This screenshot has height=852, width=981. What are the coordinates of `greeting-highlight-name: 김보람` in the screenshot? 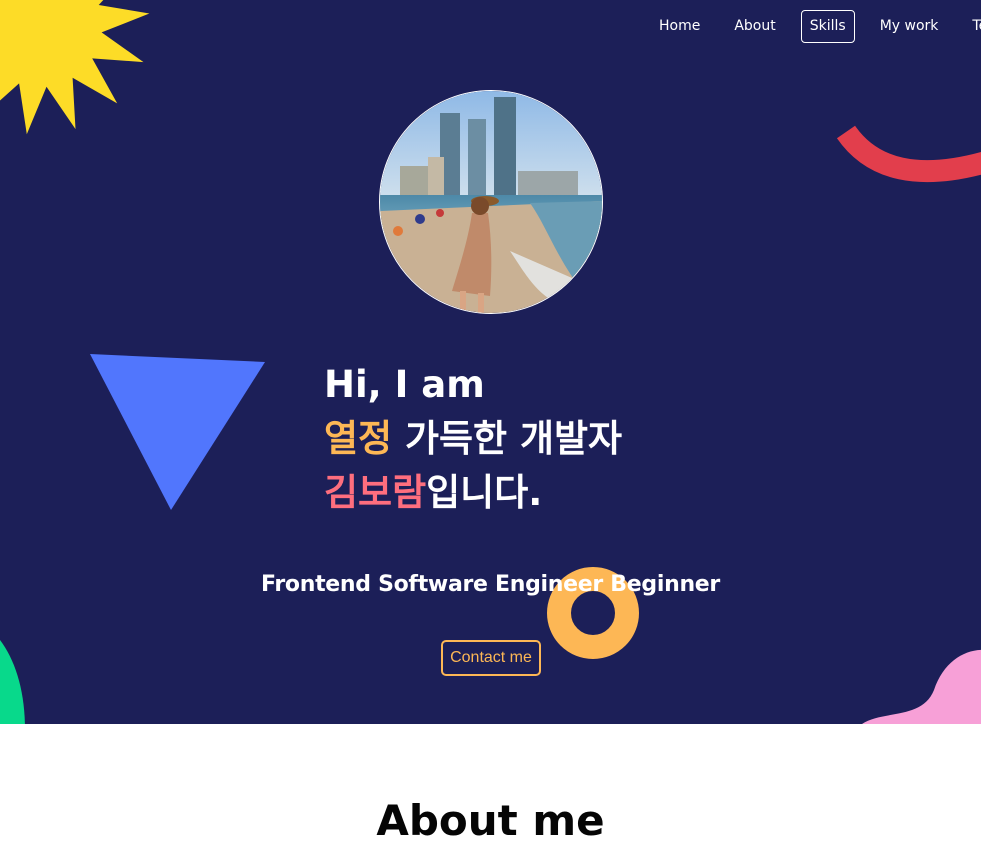 It's located at (375, 492).